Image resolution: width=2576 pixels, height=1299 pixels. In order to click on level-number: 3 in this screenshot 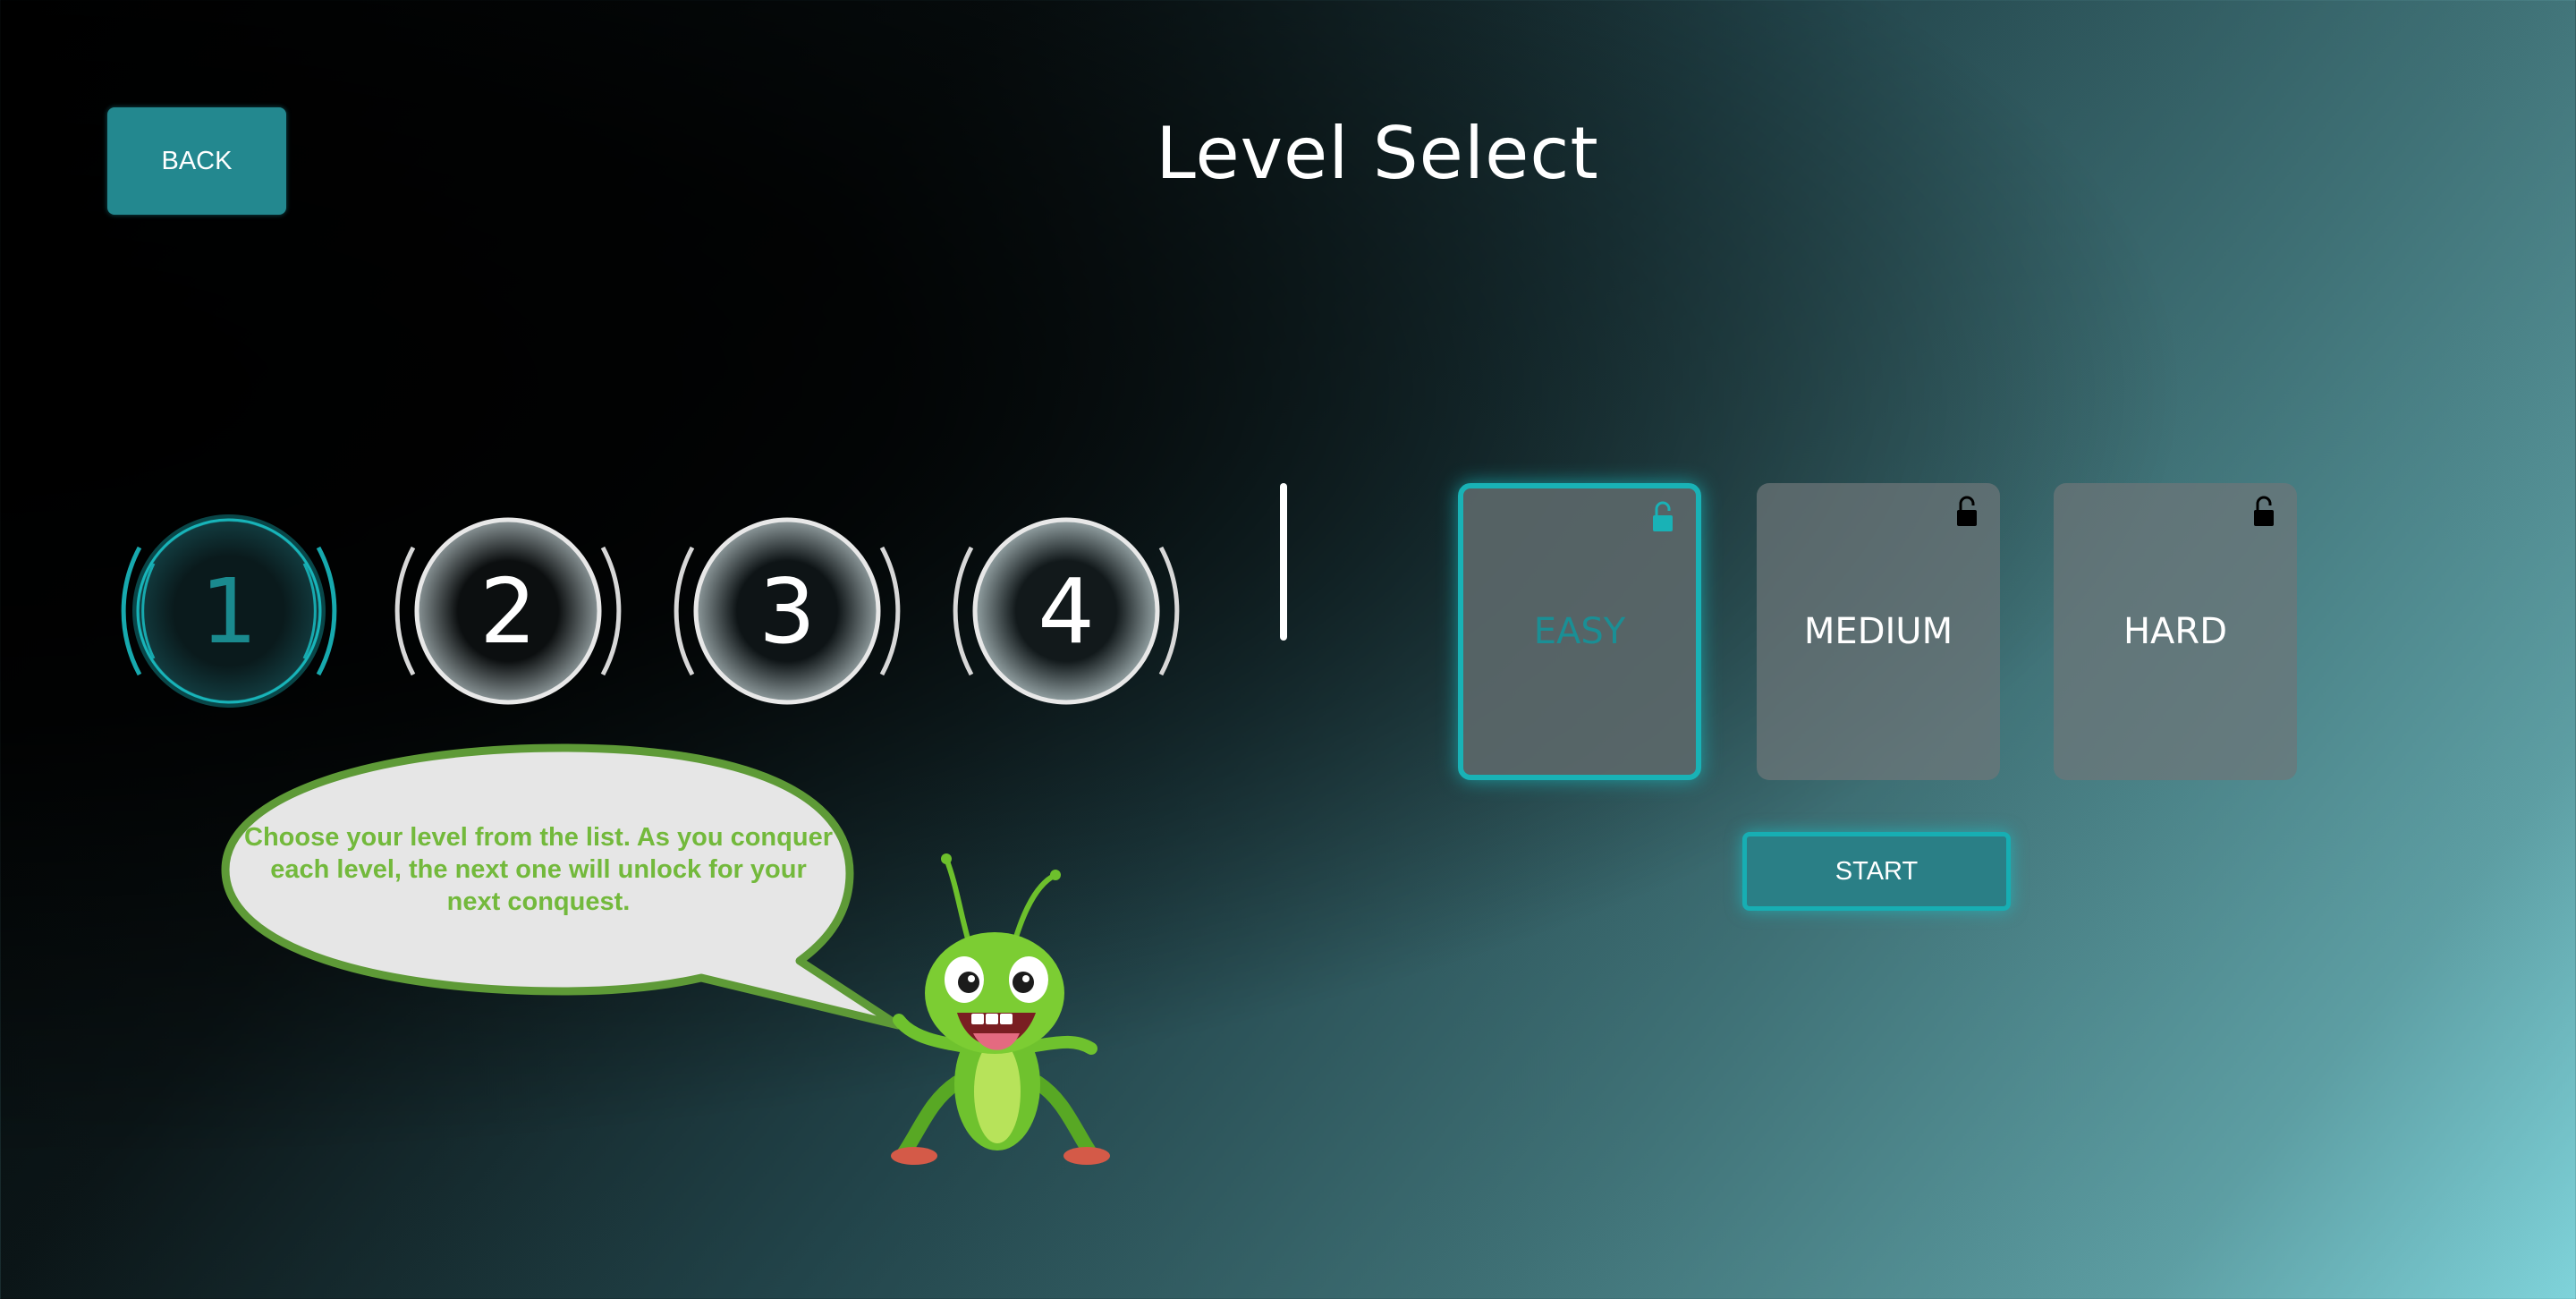, I will do `click(787, 611)`.